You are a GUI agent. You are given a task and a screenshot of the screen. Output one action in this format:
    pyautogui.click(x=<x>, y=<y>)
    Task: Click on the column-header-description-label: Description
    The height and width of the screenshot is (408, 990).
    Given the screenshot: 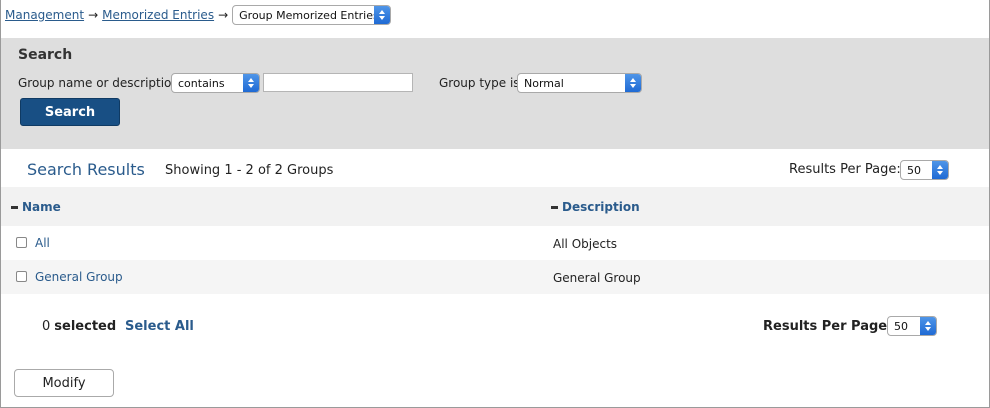 What is the action you would take?
    pyautogui.click(x=601, y=207)
    